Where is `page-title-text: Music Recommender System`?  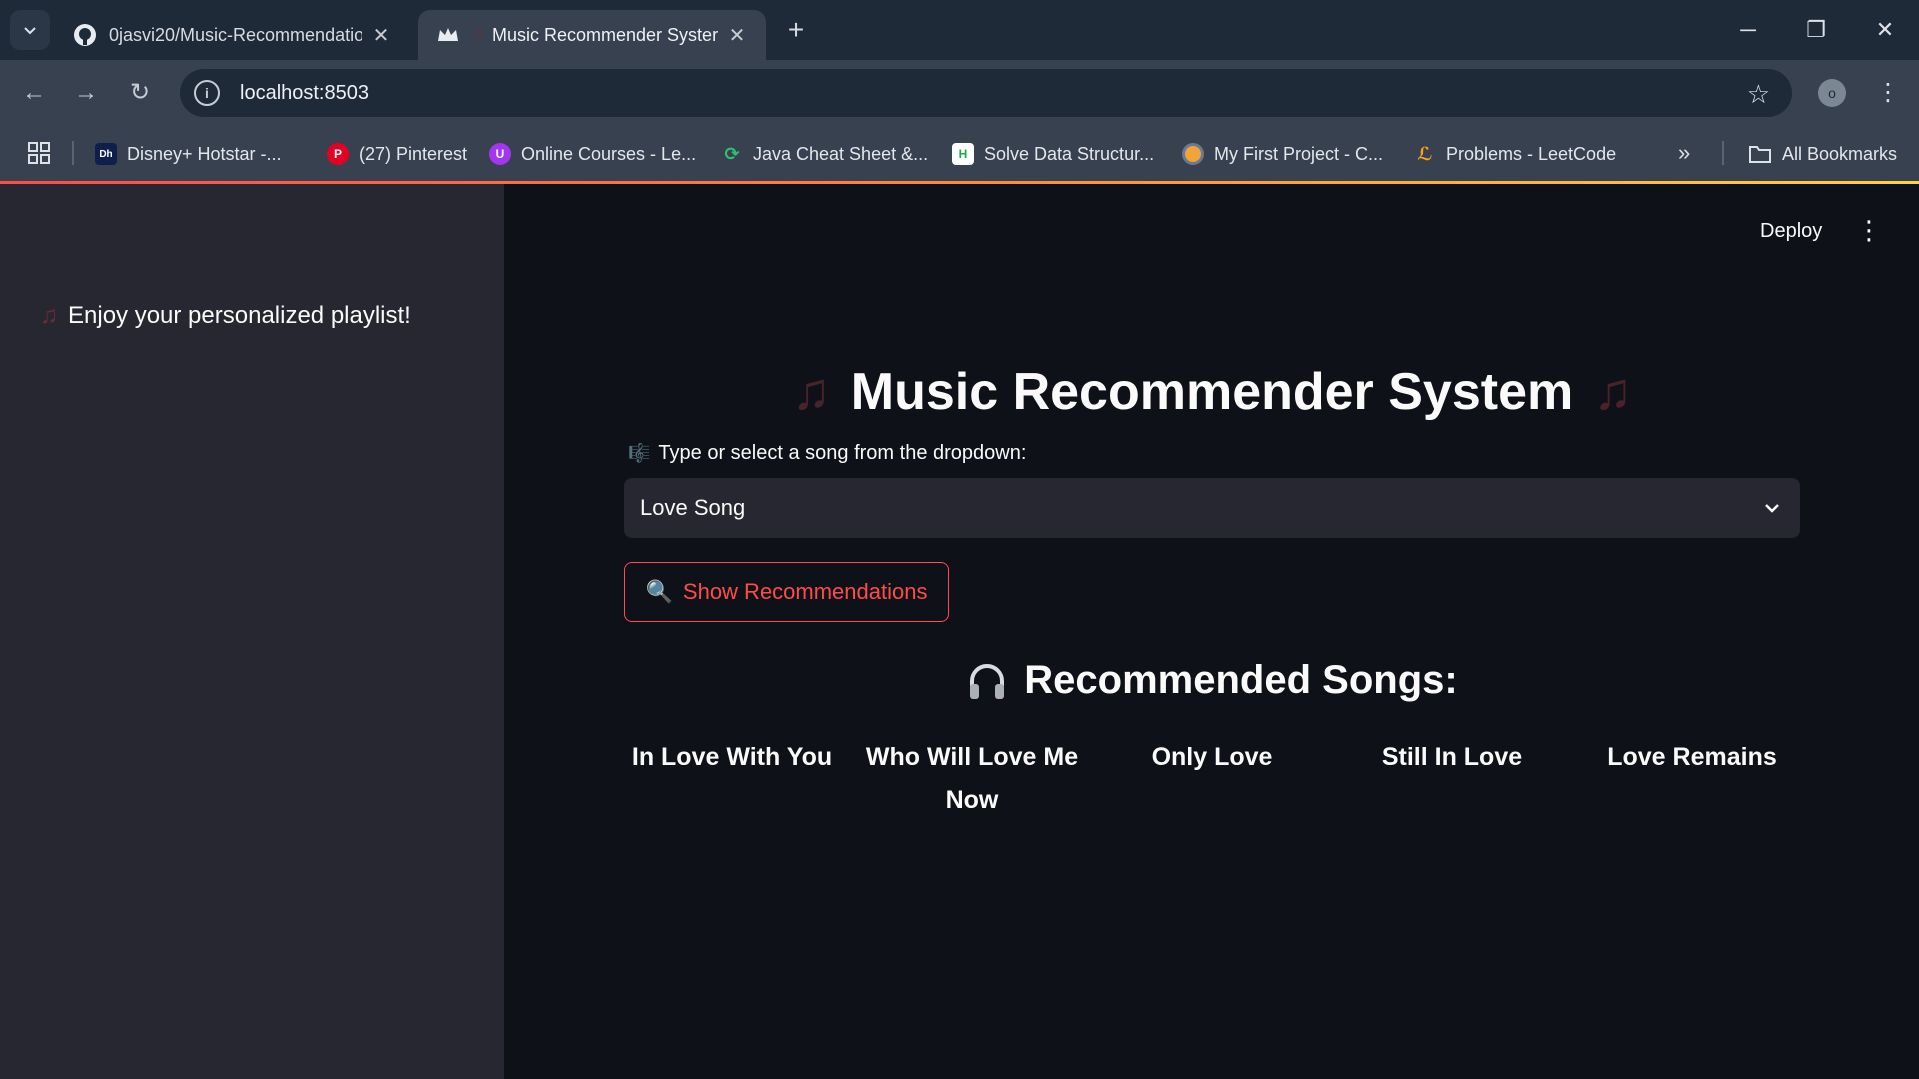
page-title-text: Music Recommender System is located at coordinates (1212, 392).